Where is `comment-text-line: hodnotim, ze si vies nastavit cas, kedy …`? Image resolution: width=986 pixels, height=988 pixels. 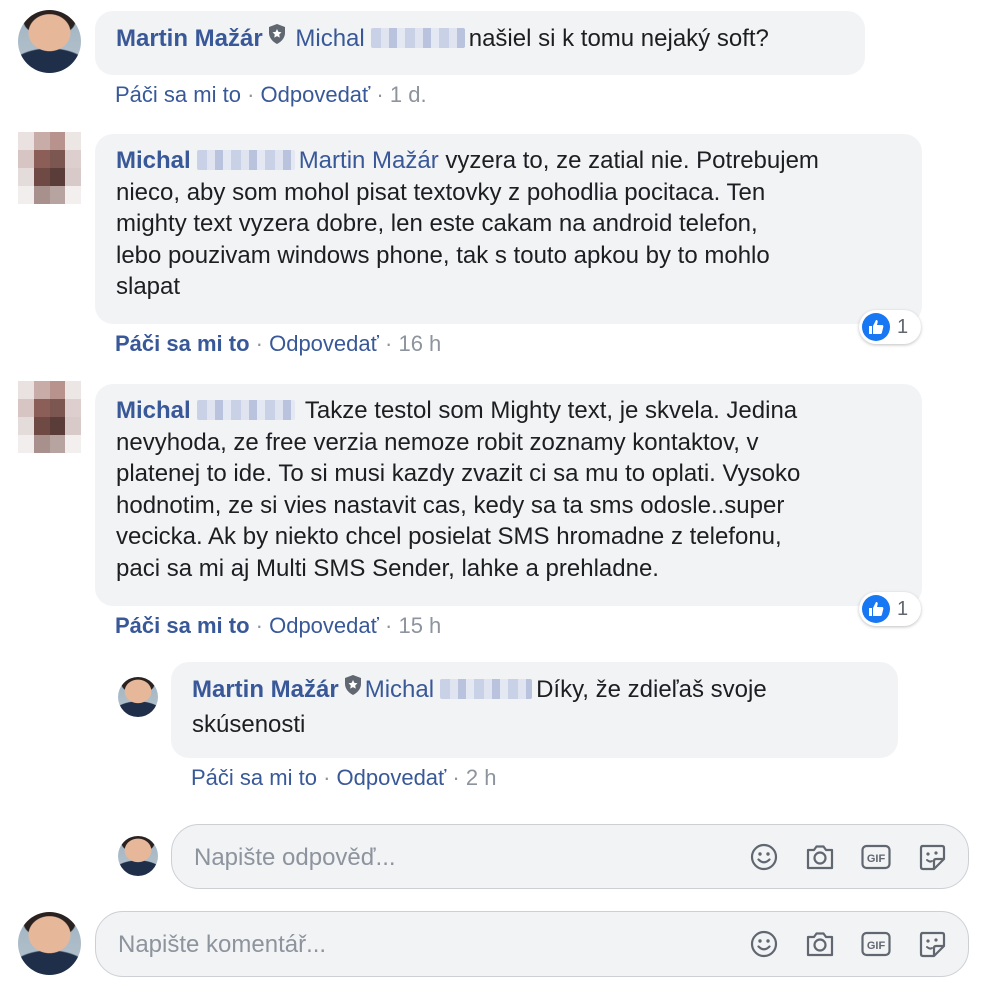 comment-text-line: hodnotim, ze si vies nastavit cas, kedy … is located at coordinates (450, 505).